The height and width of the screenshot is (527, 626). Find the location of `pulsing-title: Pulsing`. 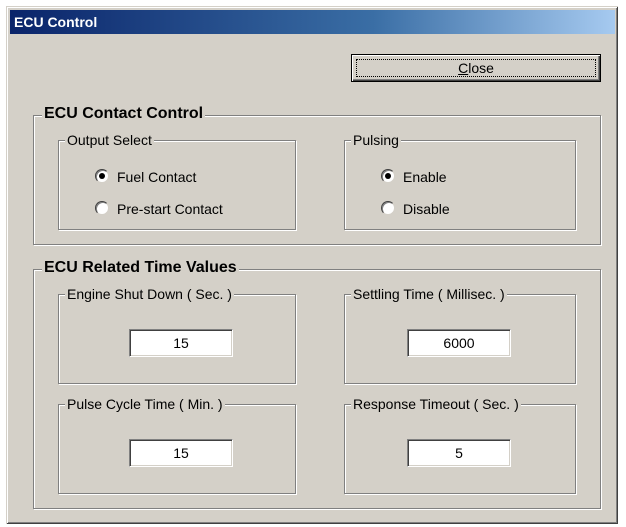

pulsing-title: Pulsing is located at coordinates (376, 140).